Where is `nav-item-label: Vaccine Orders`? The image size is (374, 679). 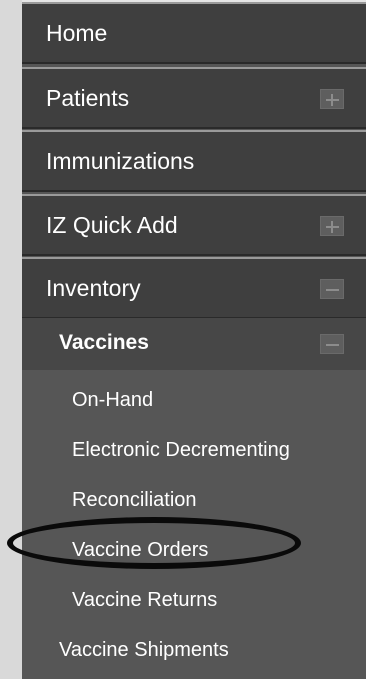 nav-item-label: Vaccine Orders is located at coordinates (140, 550).